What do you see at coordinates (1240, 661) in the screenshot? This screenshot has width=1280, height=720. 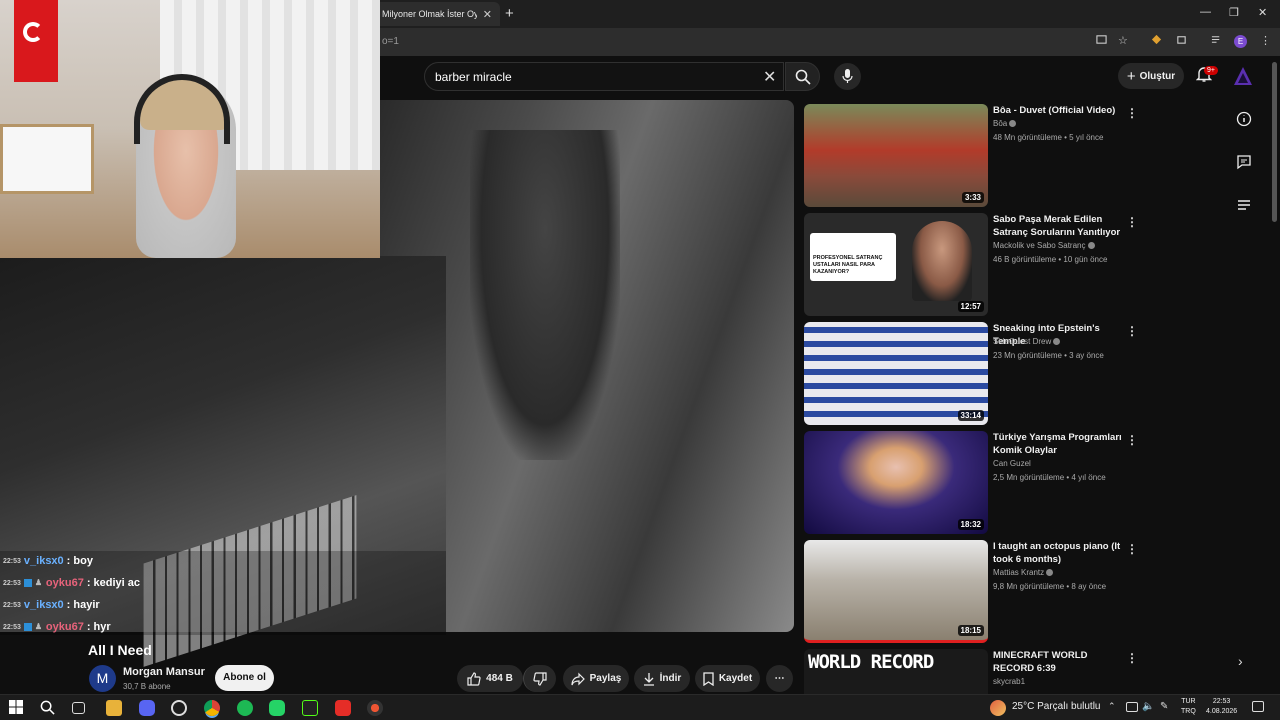 I see `chevron-right-icon: ›` at bounding box center [1240, 661].